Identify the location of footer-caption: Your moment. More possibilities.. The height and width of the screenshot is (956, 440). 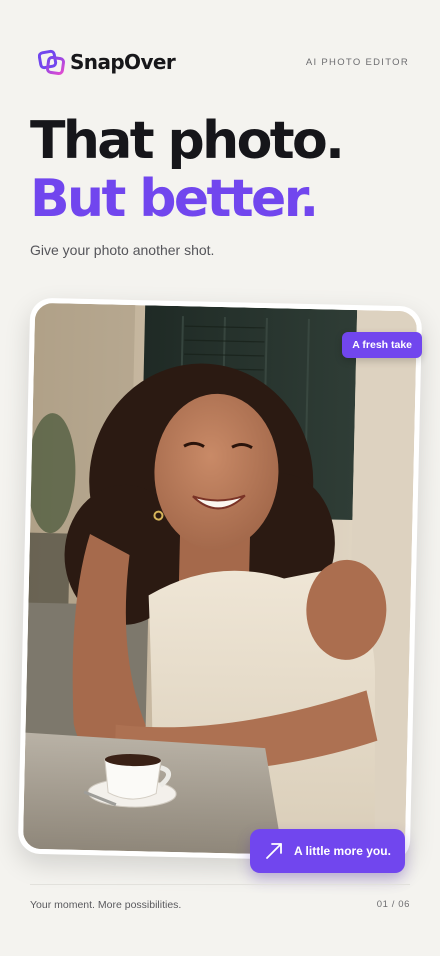
(106, 905).